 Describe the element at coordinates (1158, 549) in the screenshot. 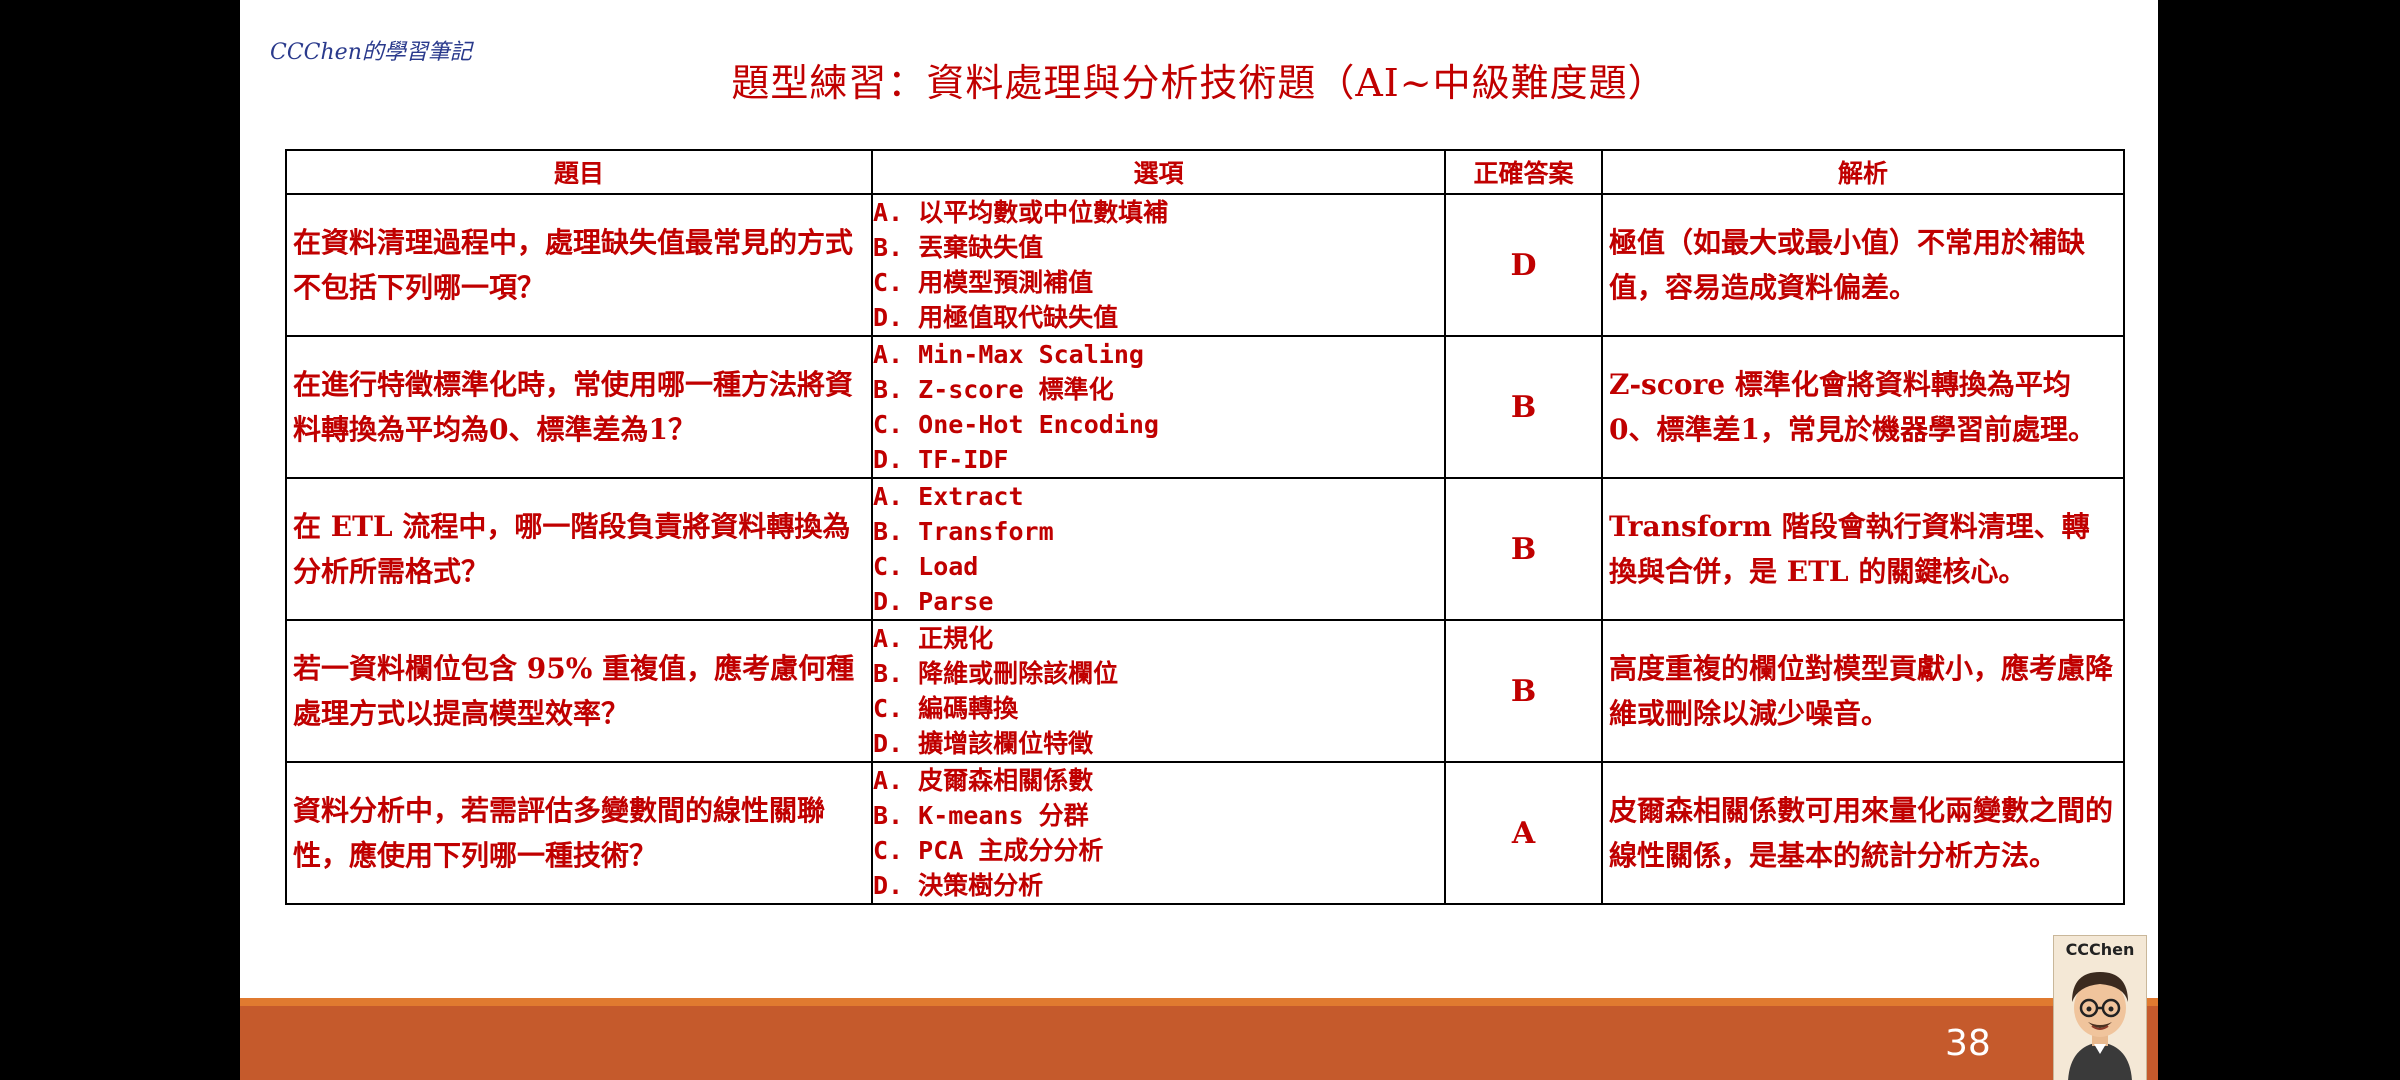

I see `options-cell: A. Extract B. Transform C. Load D. Parse` at that location.